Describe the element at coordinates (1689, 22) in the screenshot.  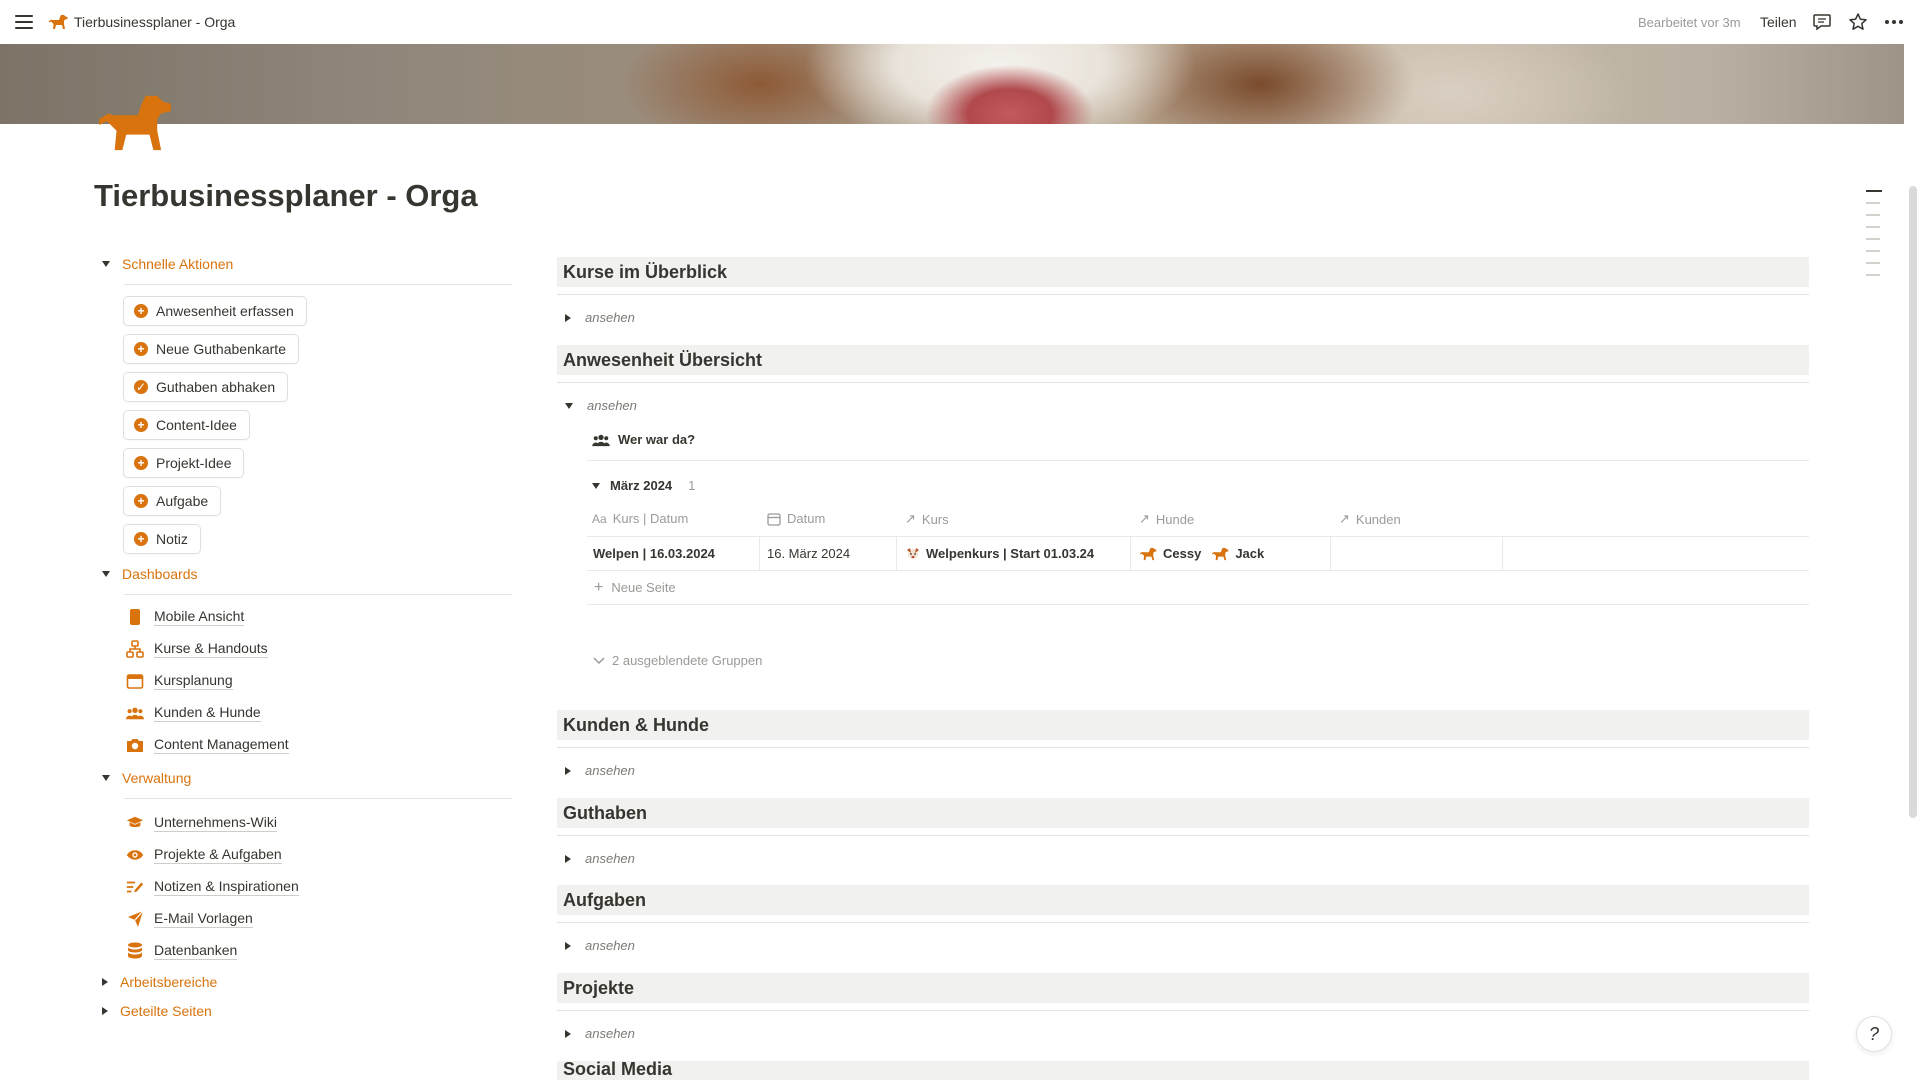
I see `last-edited-status: Bearbeitet vor 3m` at that location.